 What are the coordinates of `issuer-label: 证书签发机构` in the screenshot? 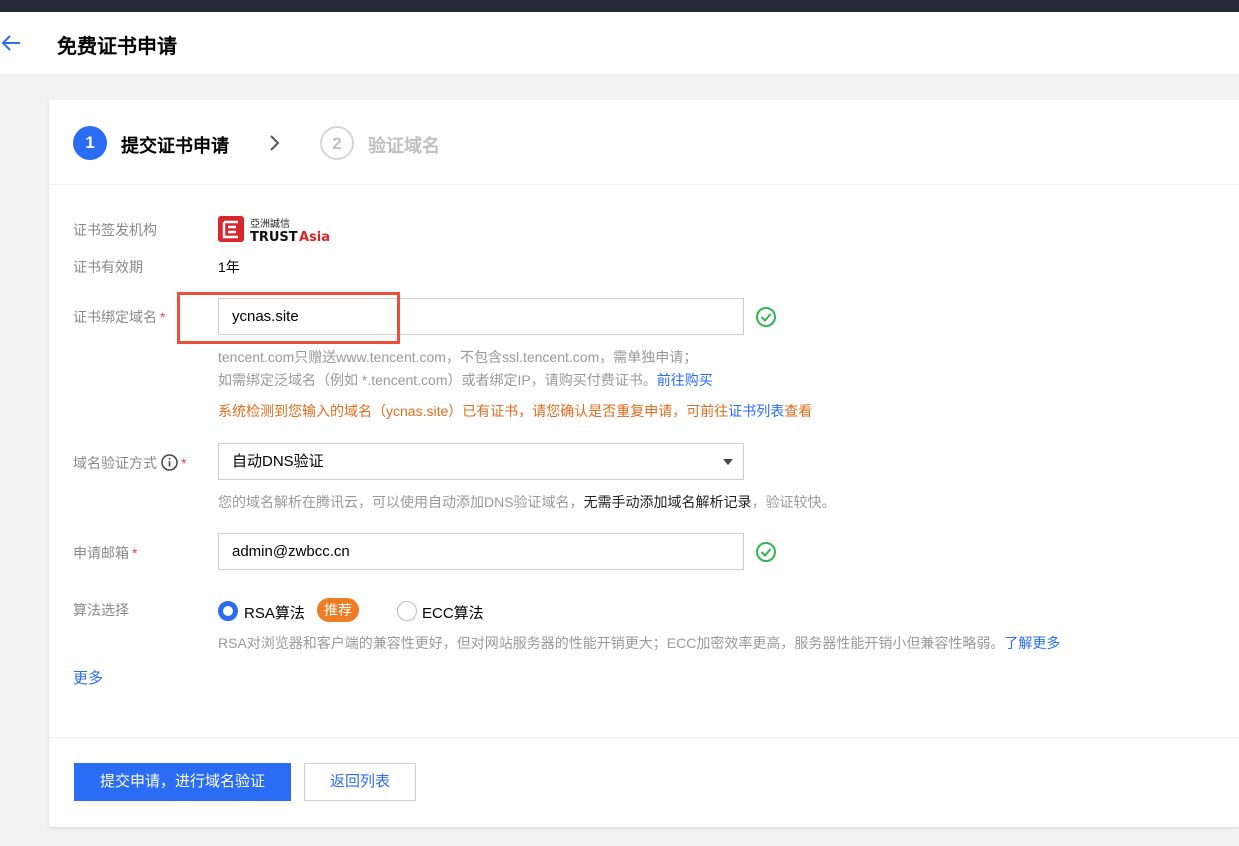 It's located at (115, 230).